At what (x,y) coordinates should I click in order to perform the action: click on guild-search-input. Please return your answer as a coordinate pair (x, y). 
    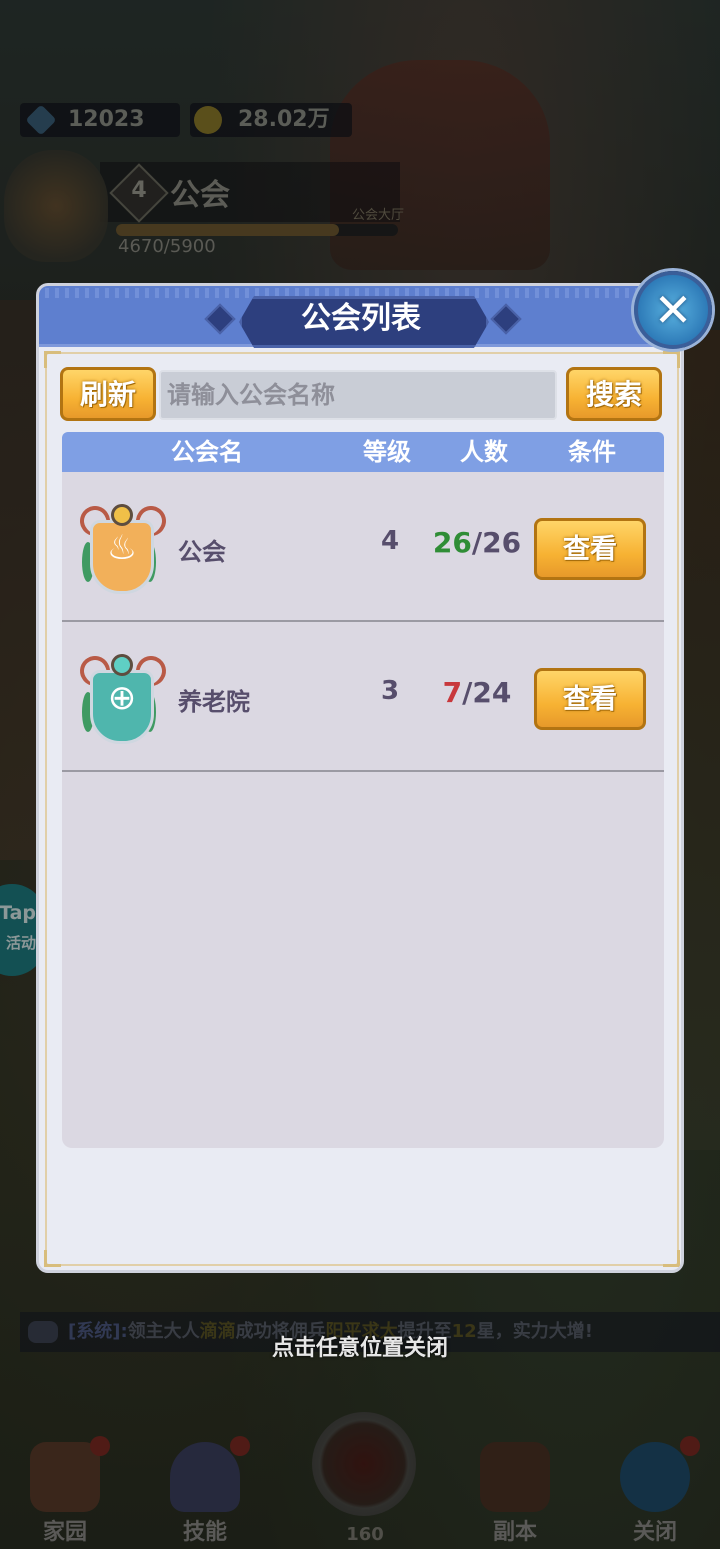
    Looking at the image, I should click on (358, 395).